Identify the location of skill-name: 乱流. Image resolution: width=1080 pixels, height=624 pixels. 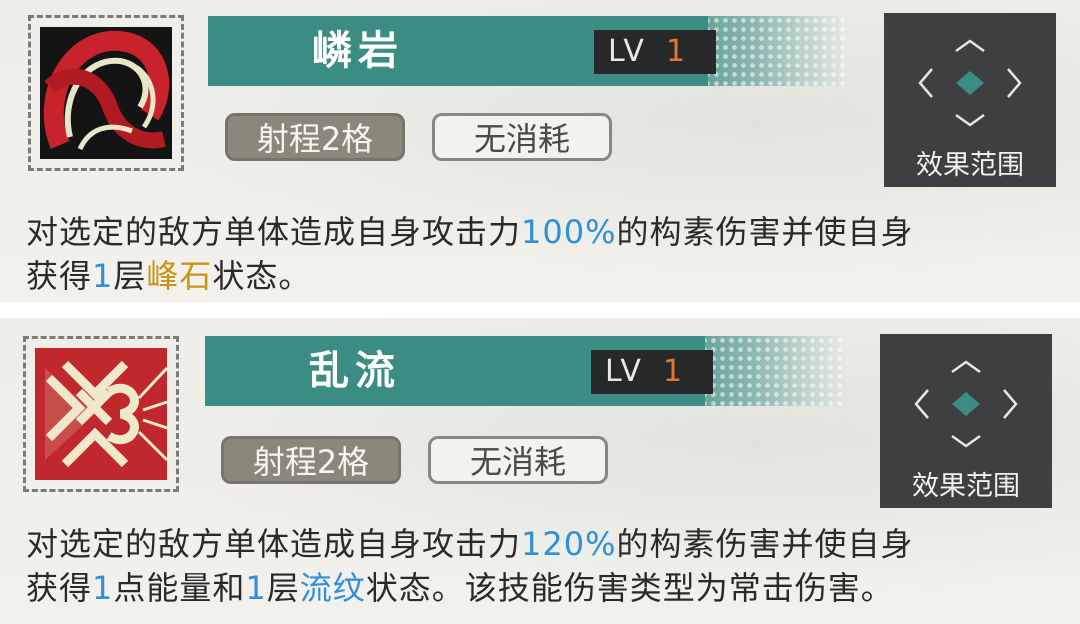
(355, 370).